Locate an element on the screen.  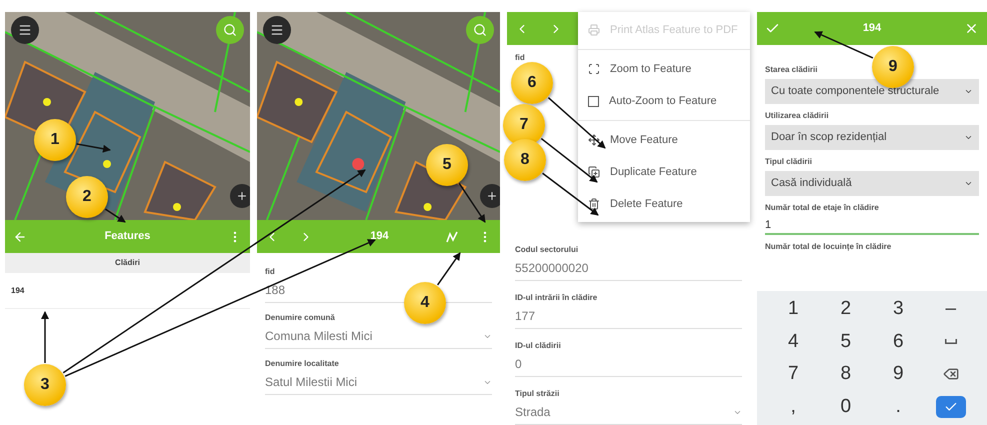
dropdown-field: Strada is located at coordinates (628, 414).